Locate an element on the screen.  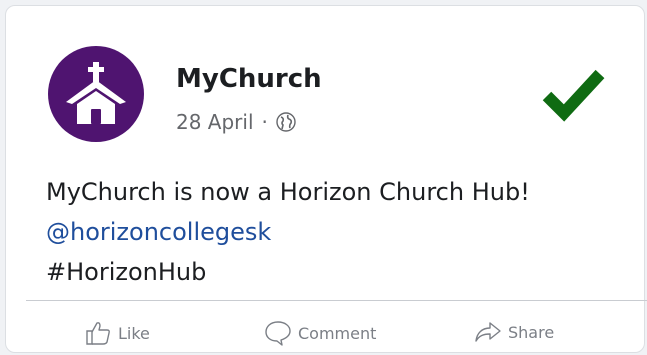
avatar is located at coordinates (96, 94).